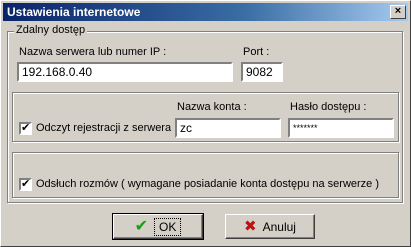 This screenshot has height=247, width=411. Describe the element at coordinates (74, 12) in the screenshot. I see `window-title: Ustawienia internetowe` at that location.